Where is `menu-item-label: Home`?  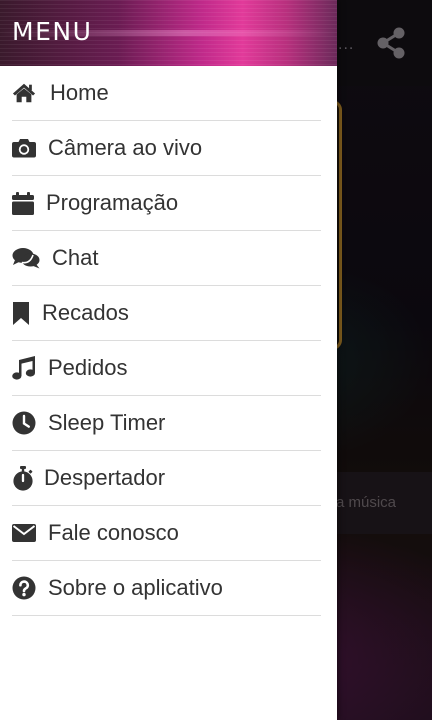
menu-item-label: Home is located at coordinates (79, 92).